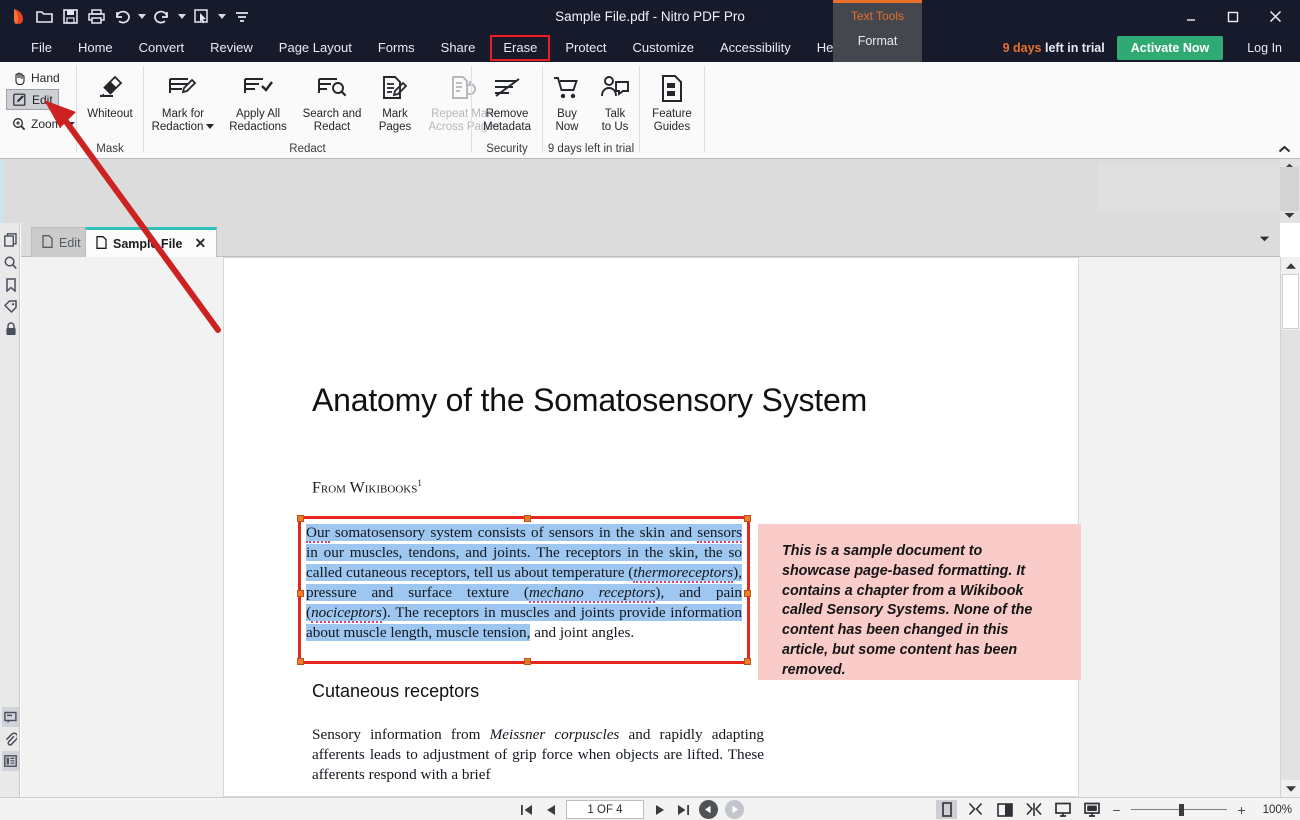 The height and width of the screenshot is (820, 1300). I want to click on maximize-icon, so click(1233, 16).